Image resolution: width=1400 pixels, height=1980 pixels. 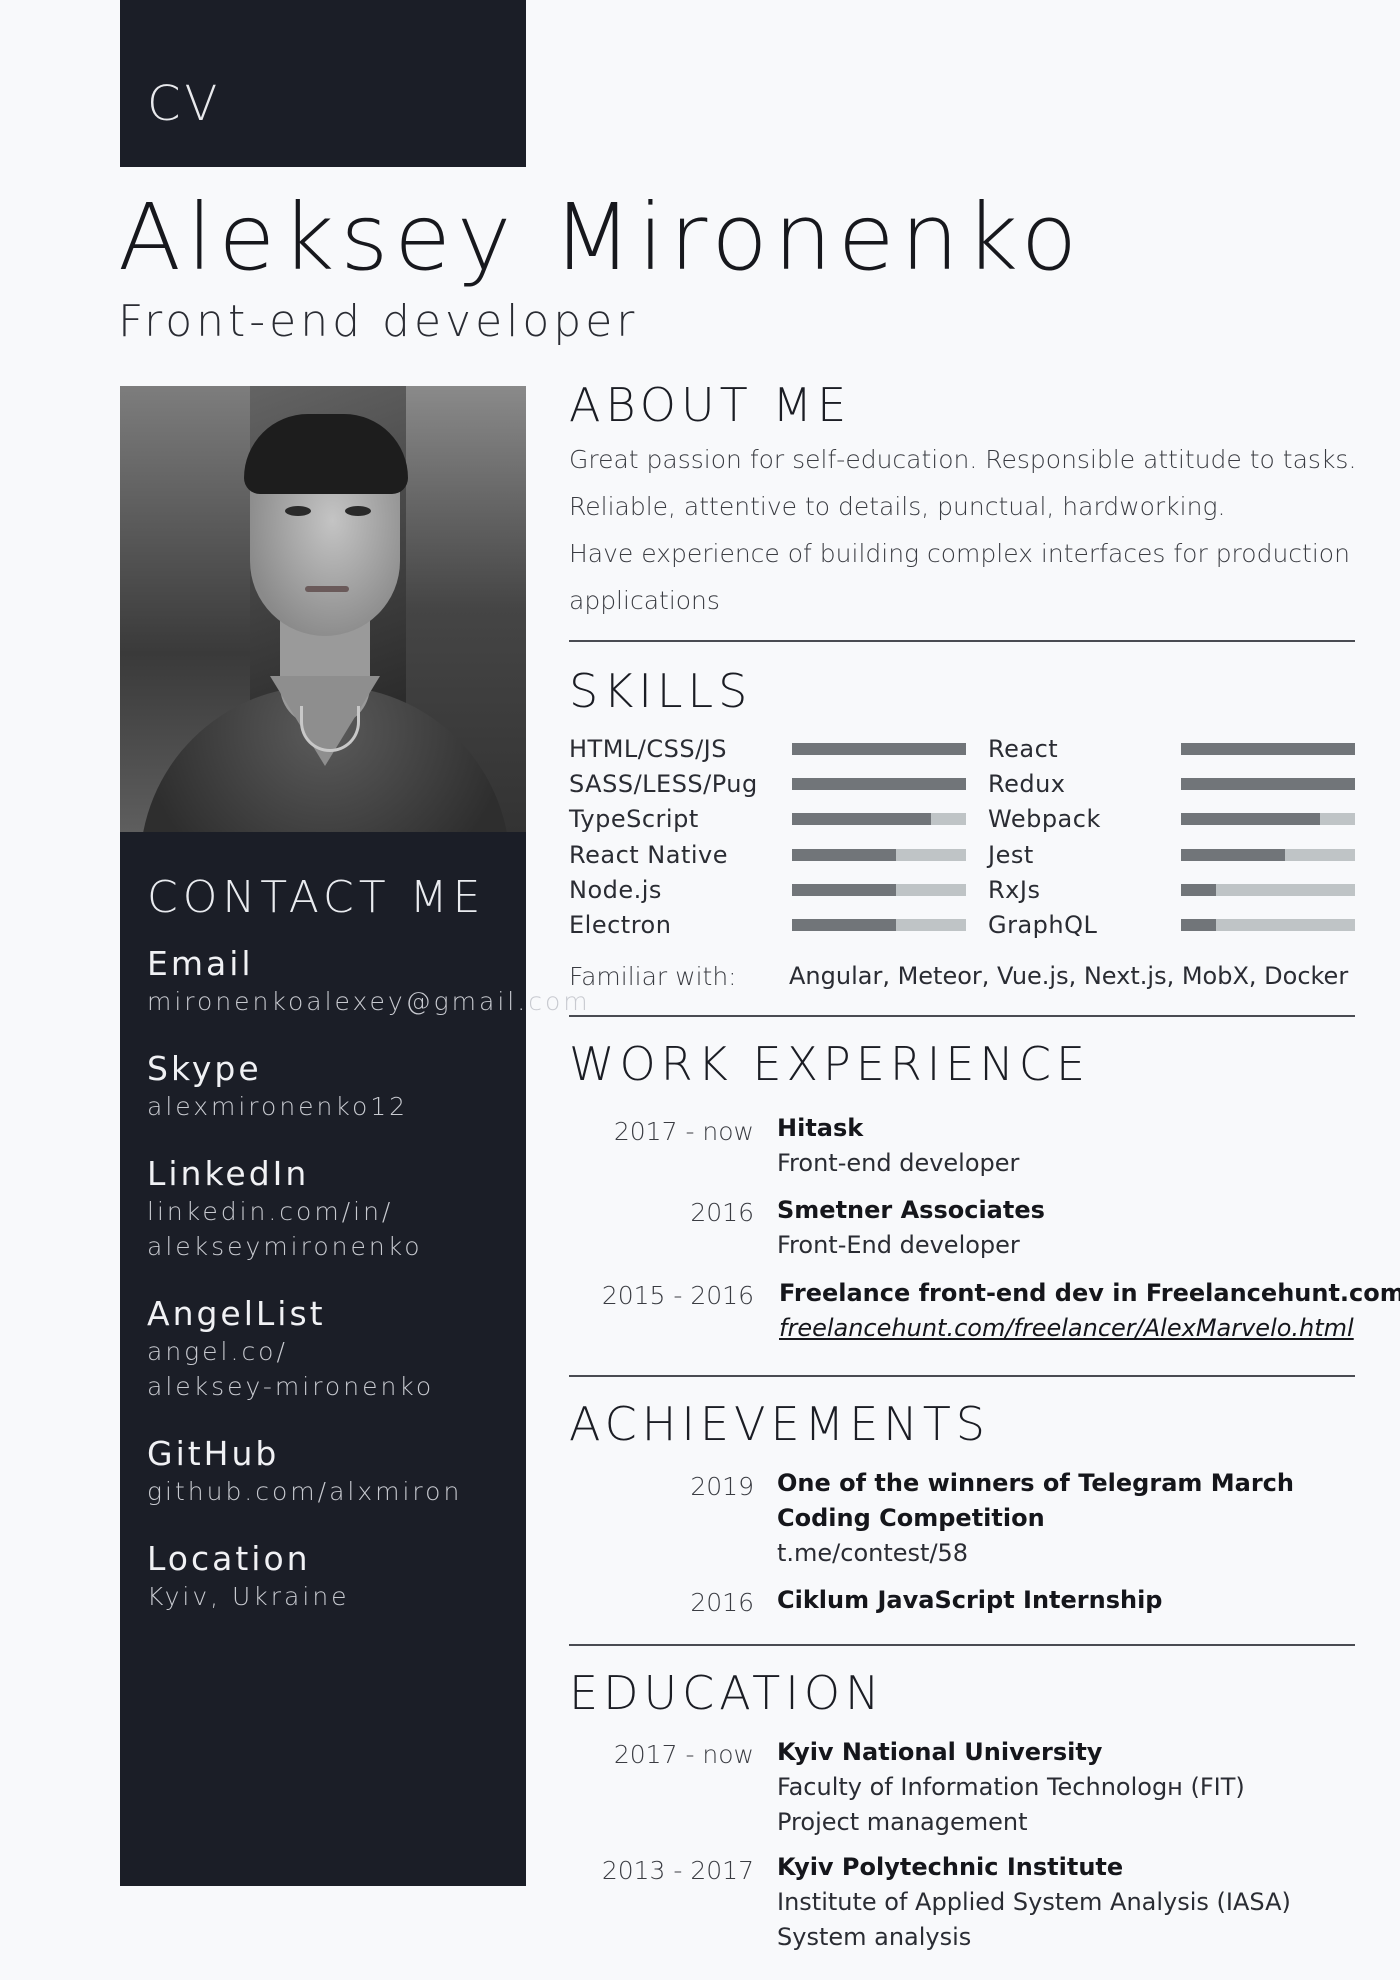 I want to click on education-date: 2013 - 2017, so click(x=677, y=1870).